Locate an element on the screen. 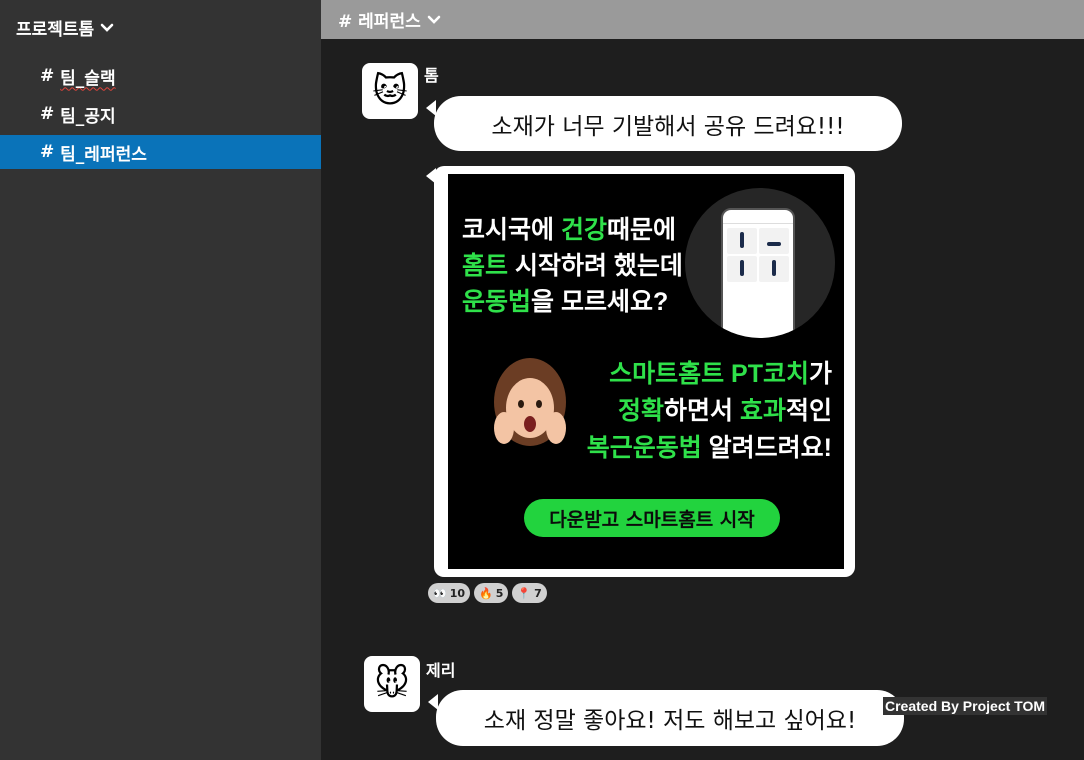 The height and width of the screenshot is (760, 1084). avatar-jerry: 🐭 is located at coordinates (392, 684).